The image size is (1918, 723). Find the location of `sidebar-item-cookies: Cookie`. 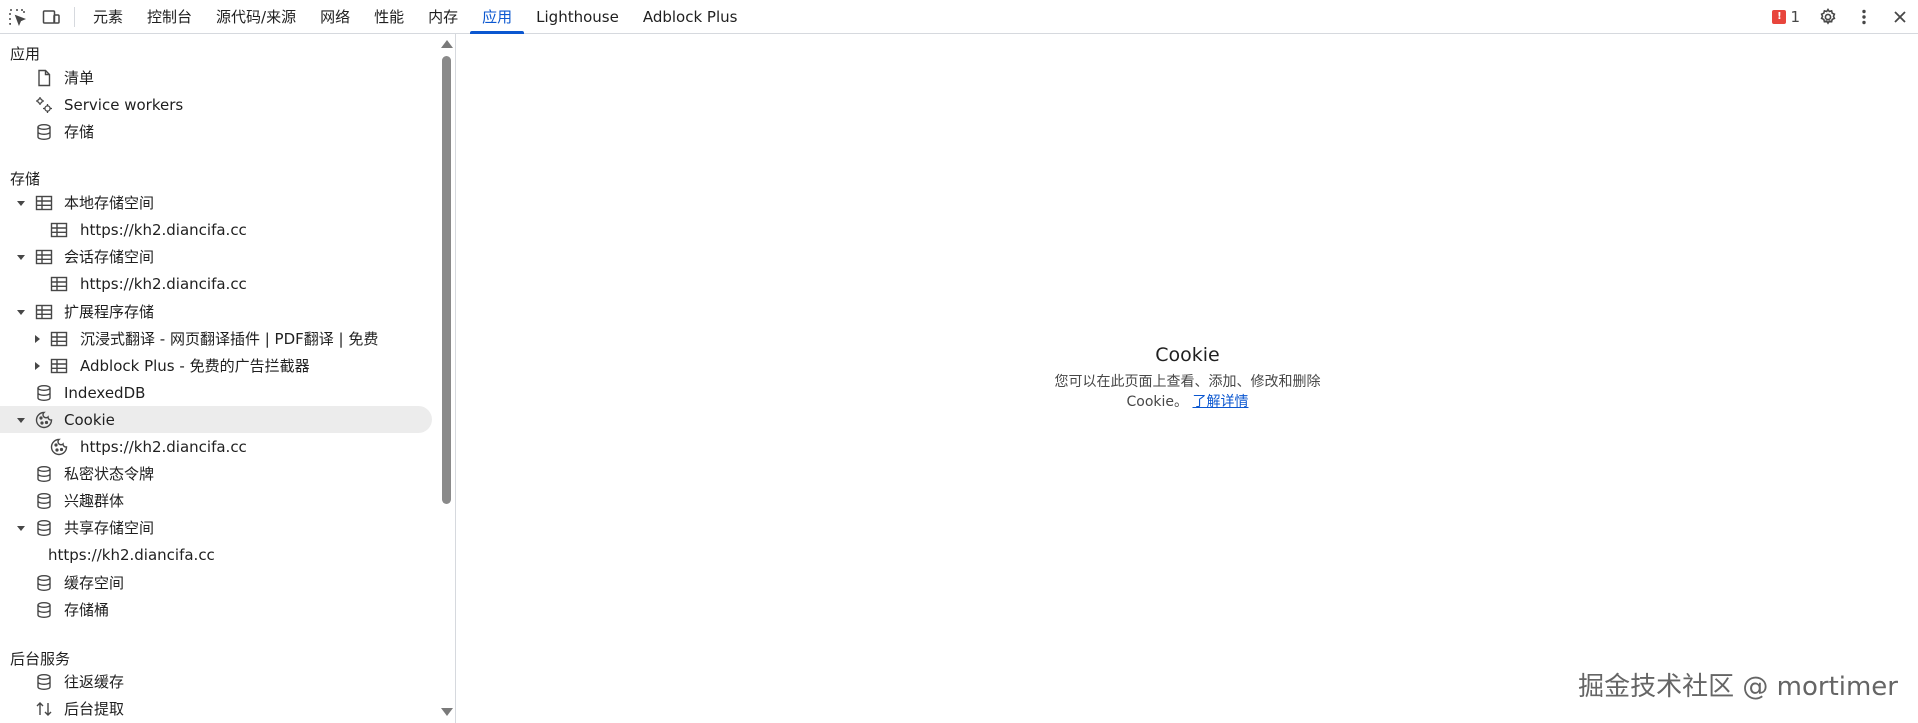

sidebar-item-cookies: Cookie is located at coordinates (216, 419).